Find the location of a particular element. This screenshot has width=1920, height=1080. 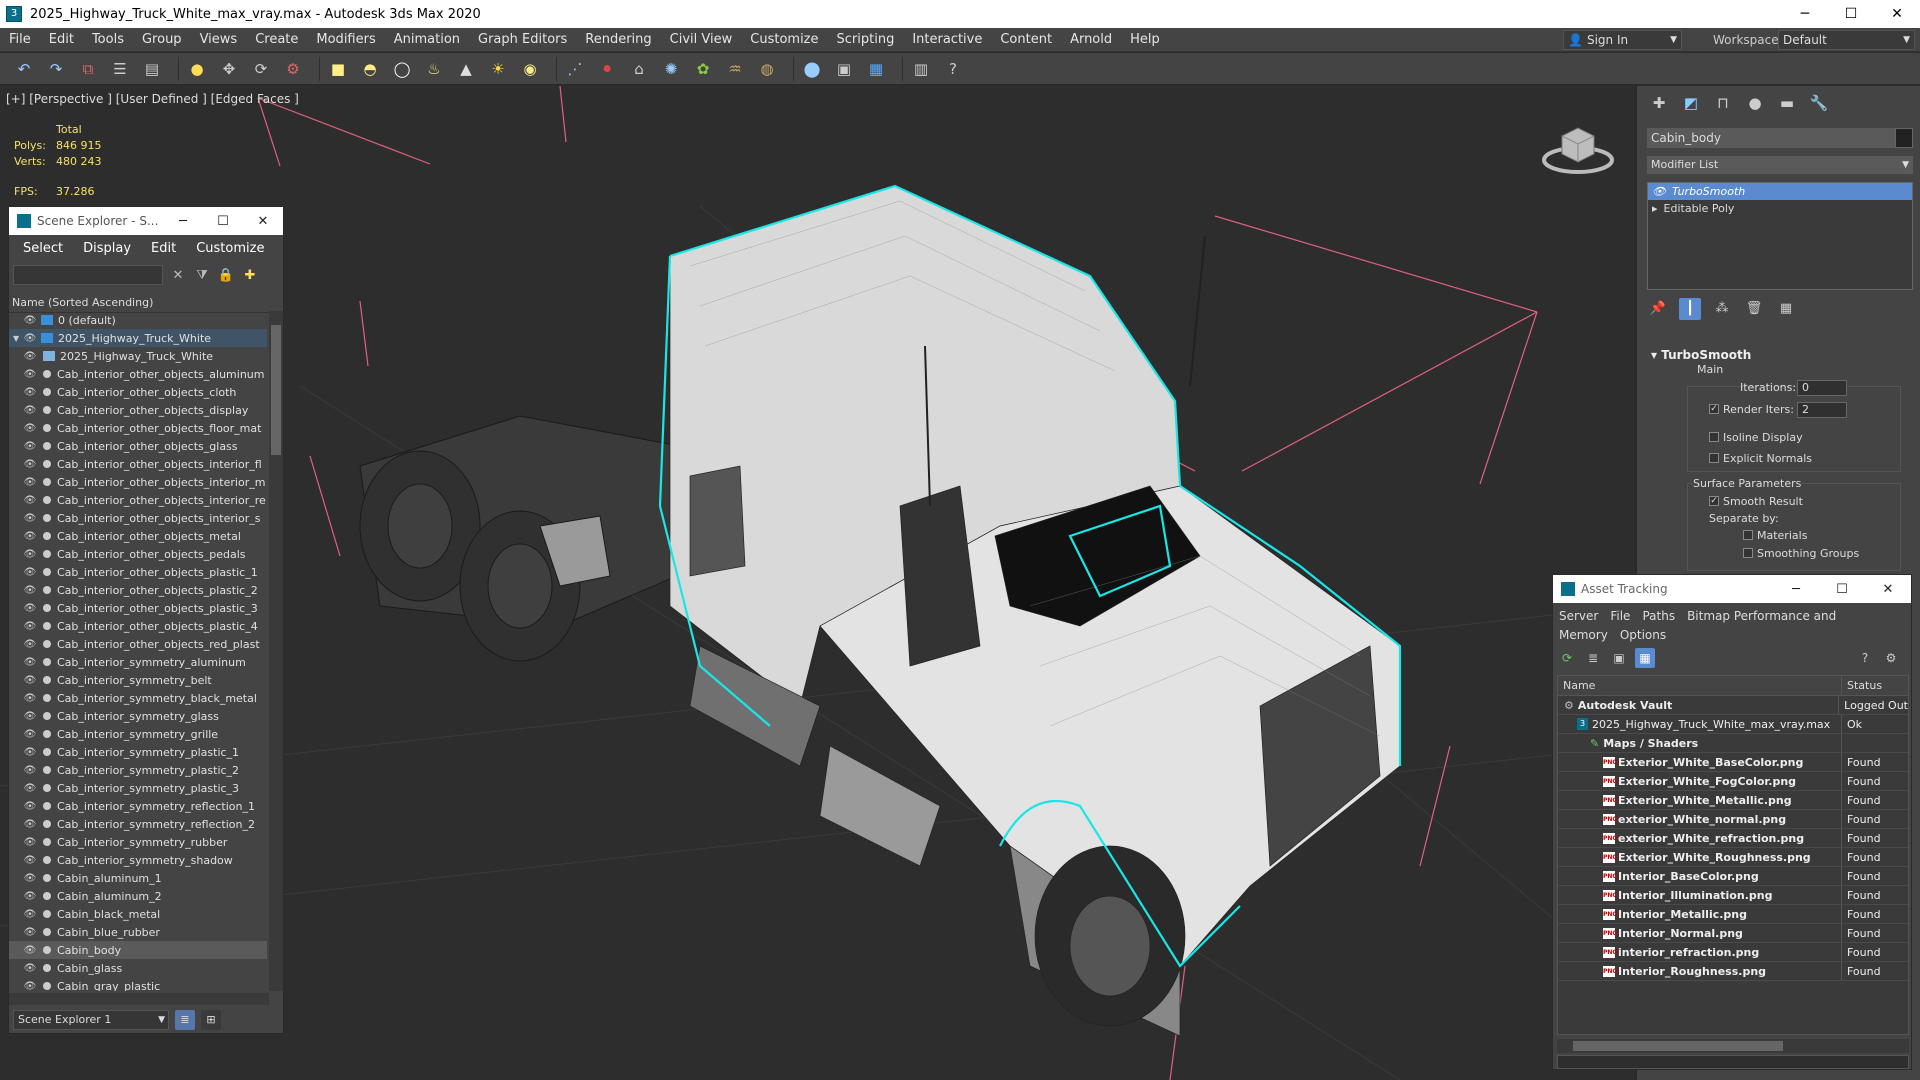

object-name-field: Cabin_body is located at coordinates (1773, 138).